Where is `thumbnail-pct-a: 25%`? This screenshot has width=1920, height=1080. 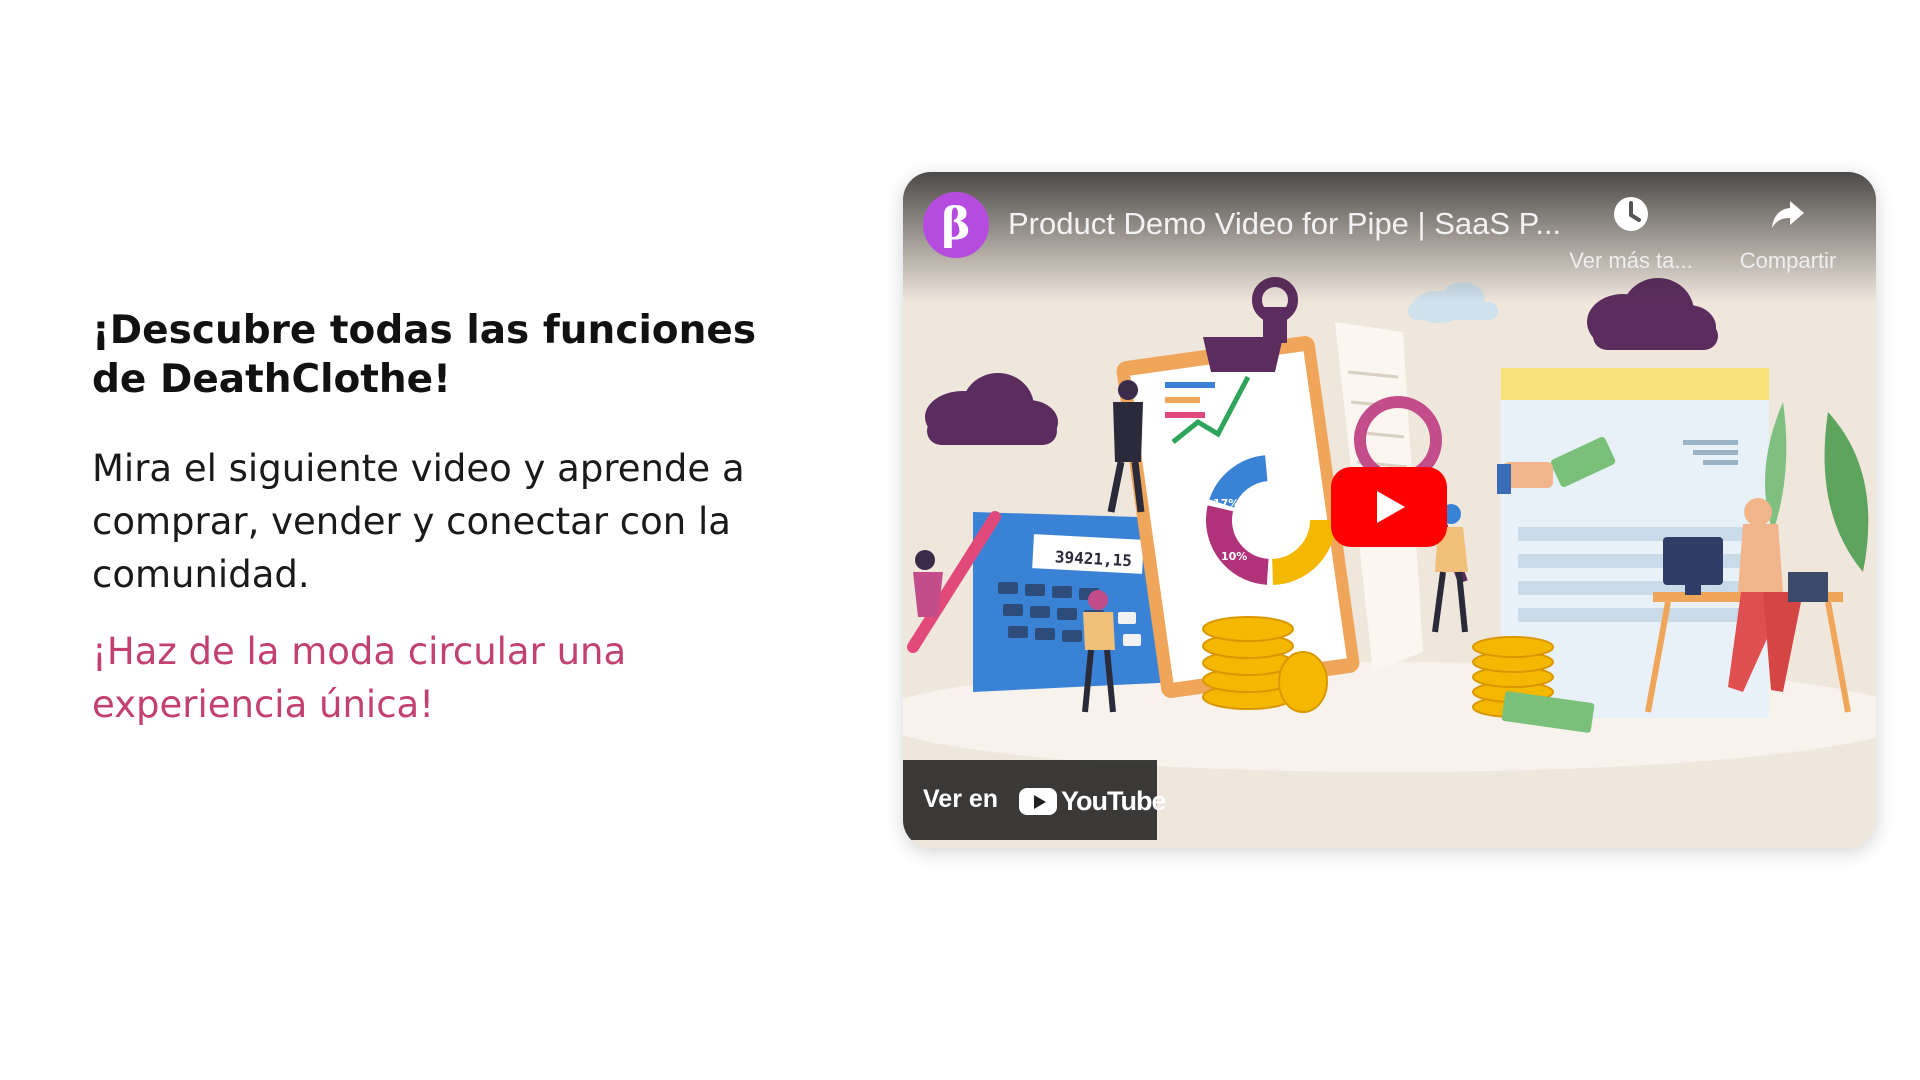
thumbnail-pct-a: 25% is located at coordinates (1291, 466).